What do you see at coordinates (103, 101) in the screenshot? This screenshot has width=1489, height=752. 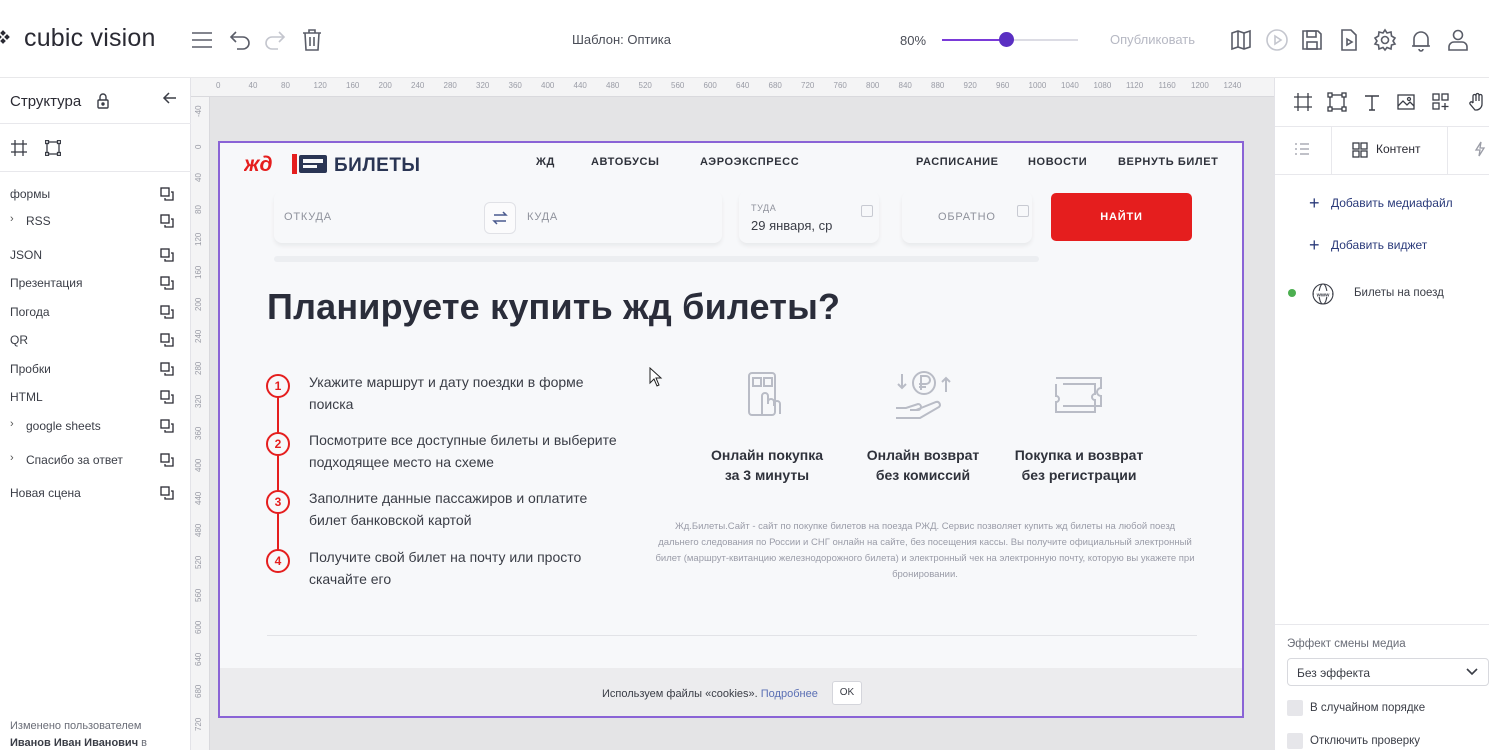 I see `lock-icon` at bounding box center [103, 101].